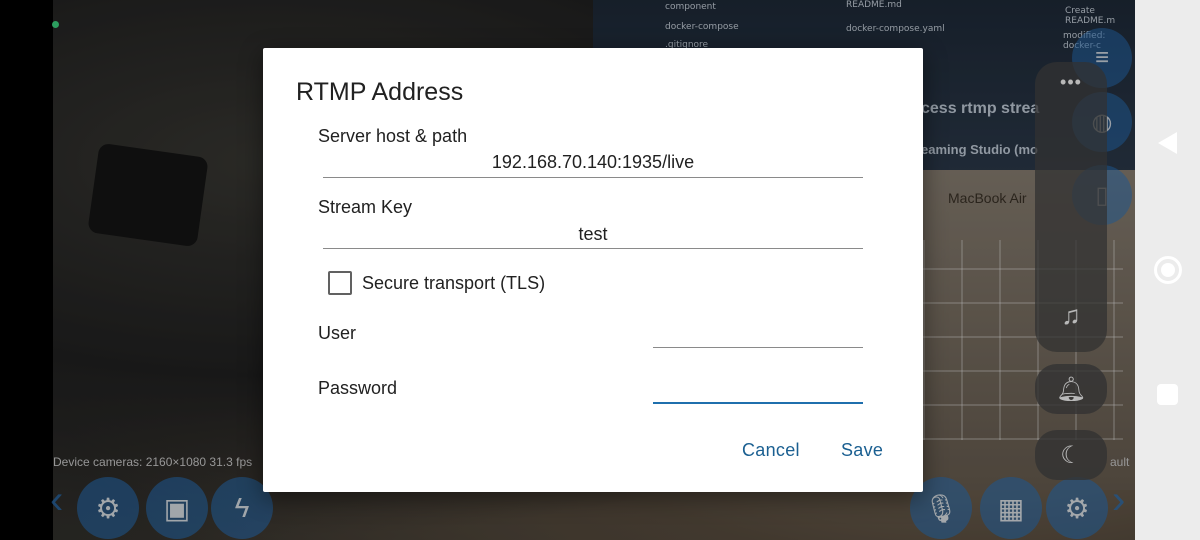 The image size is (1200, 540). I want to click on password-underline, so click(758, 403).